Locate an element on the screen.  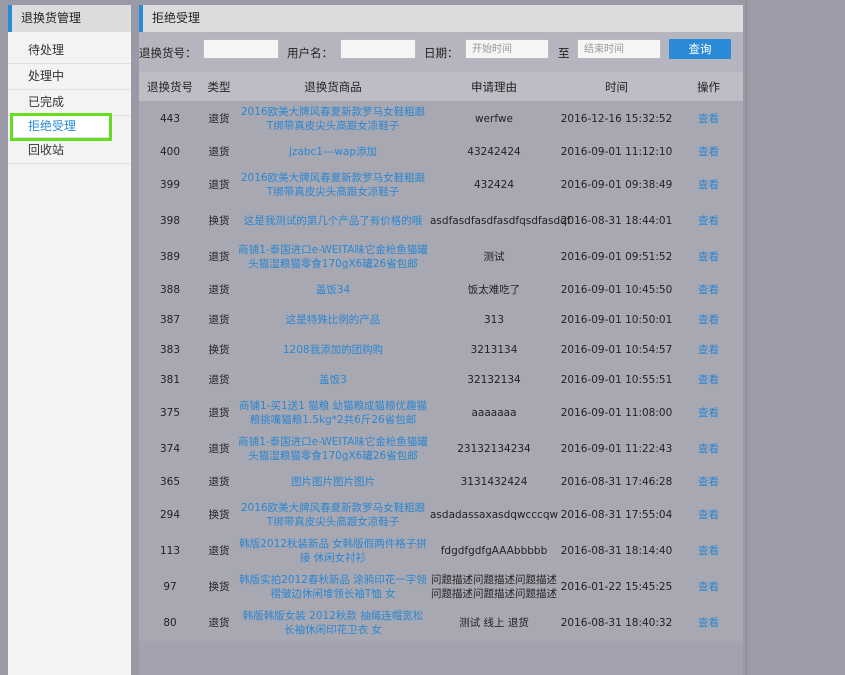
cell-return-no: 443 is located at coordinates (170, 119).